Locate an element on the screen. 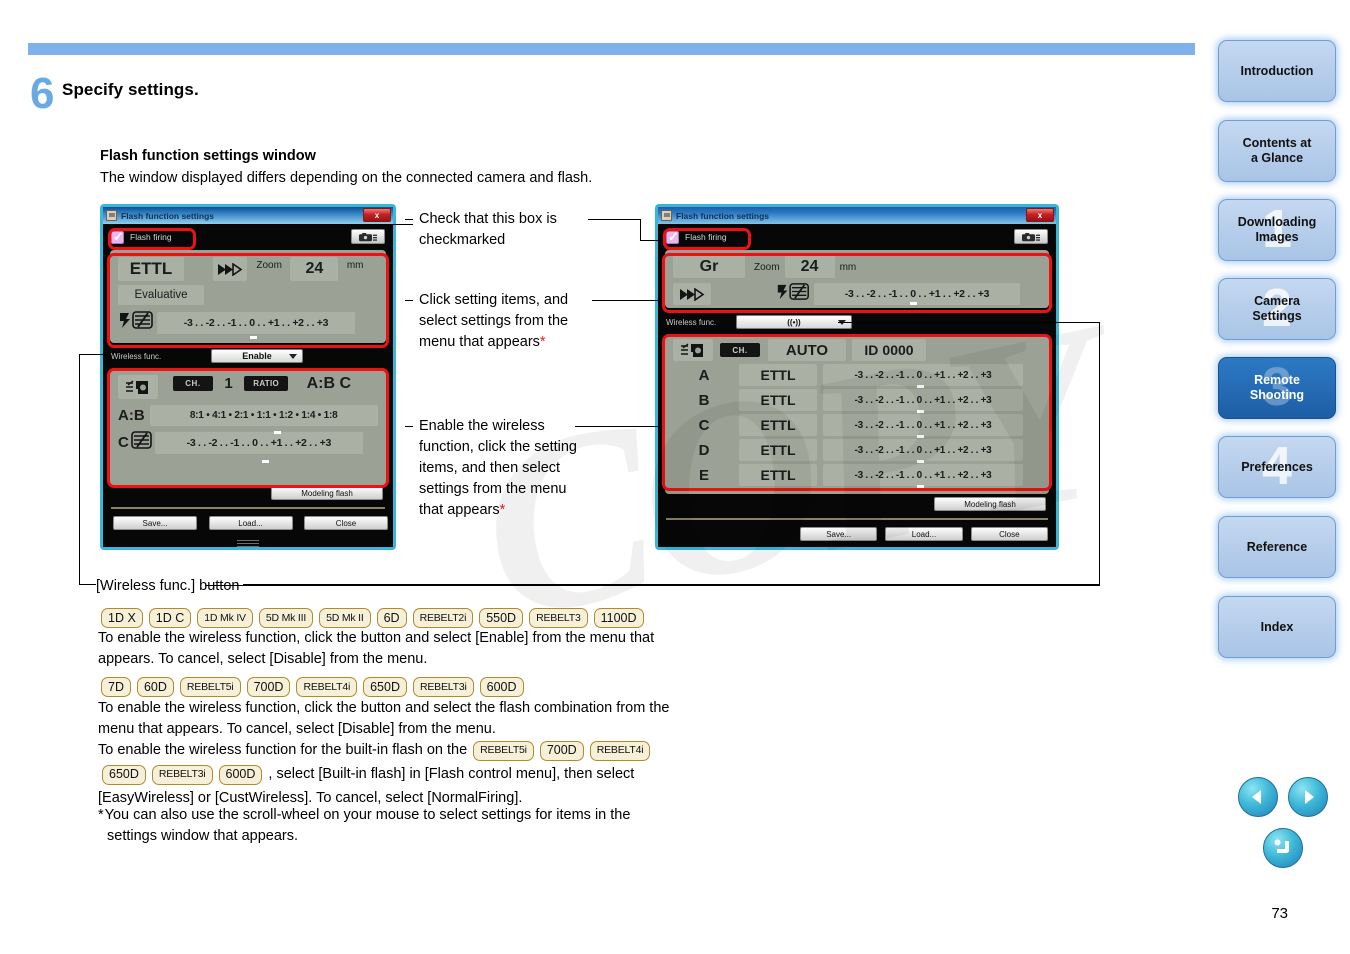 This screenshot has height=954, width=1350. metering-field-left: Evaluative is located at coordinates (161, 295).